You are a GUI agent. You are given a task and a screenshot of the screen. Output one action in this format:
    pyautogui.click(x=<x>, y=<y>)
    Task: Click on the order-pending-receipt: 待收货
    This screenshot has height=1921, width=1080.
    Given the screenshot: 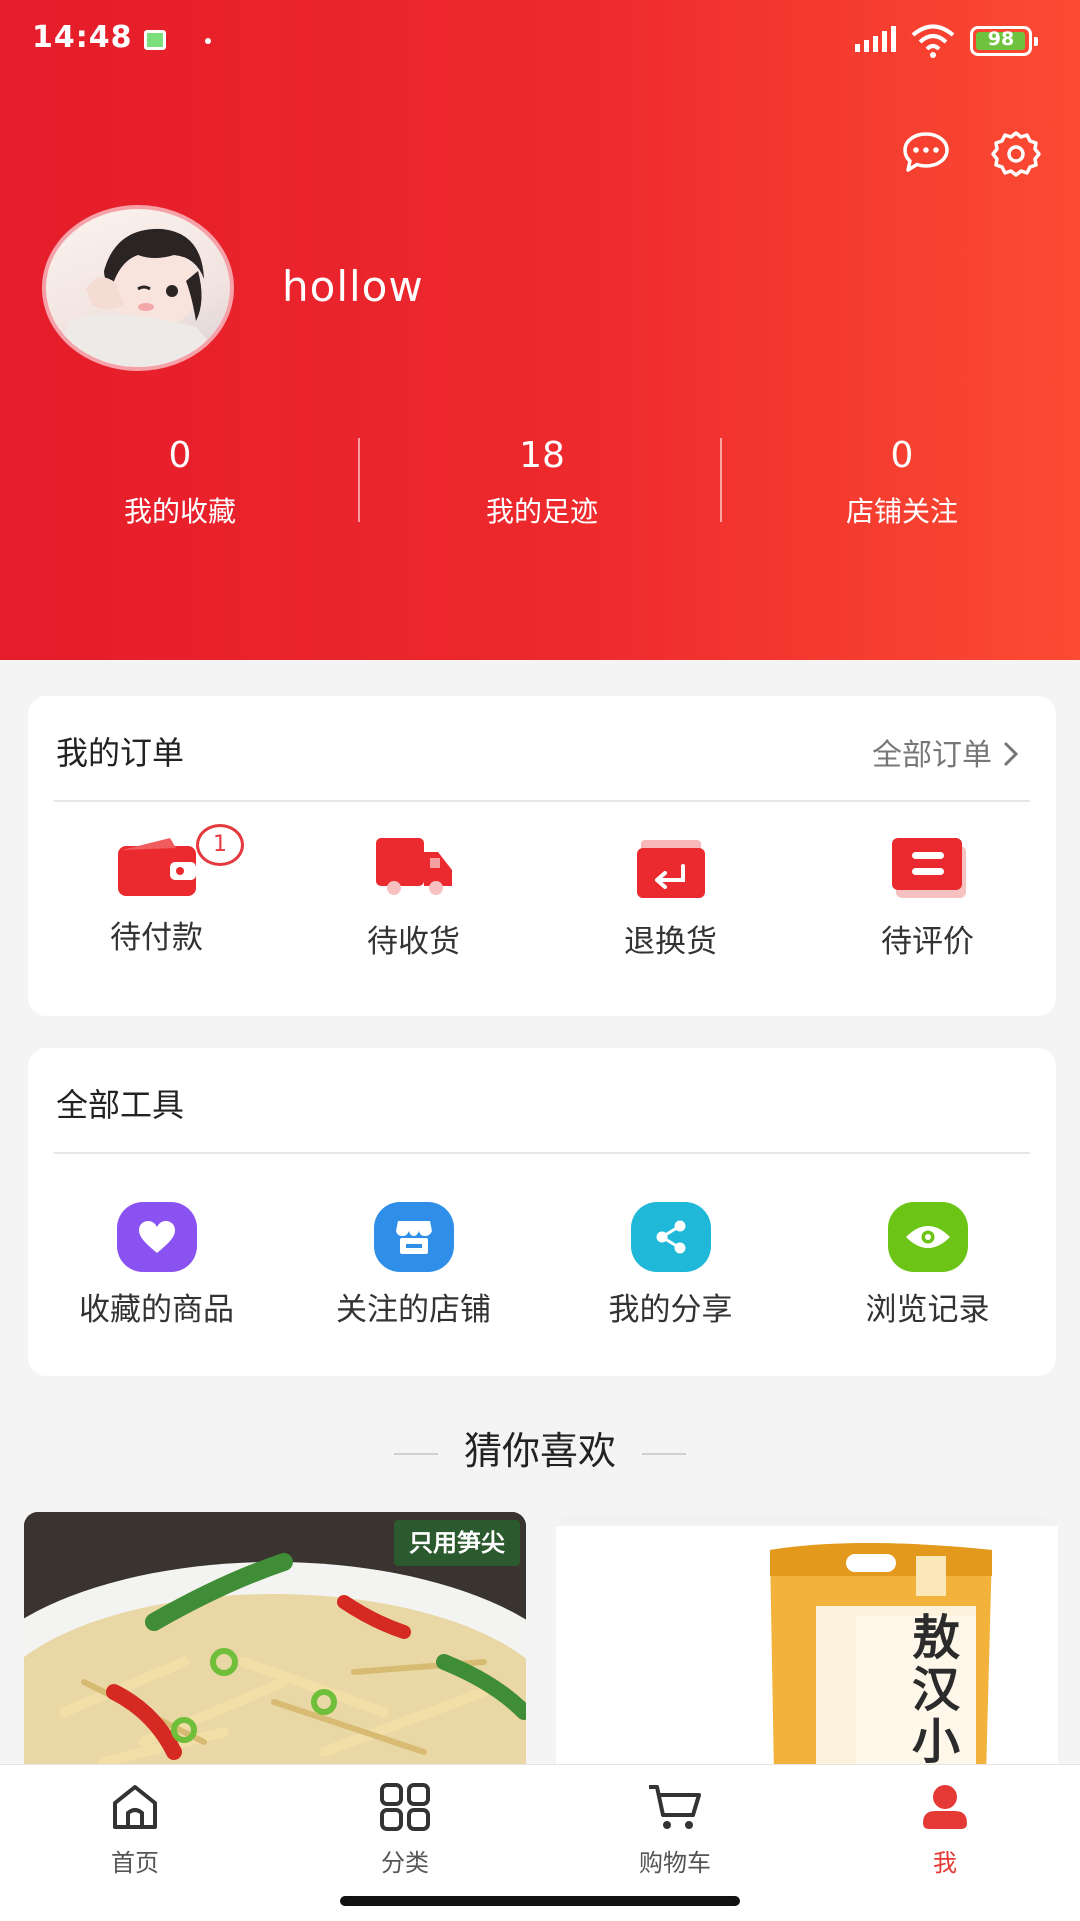 What is the action you would take?
    pyautogui.click(x=413, y=898)
    